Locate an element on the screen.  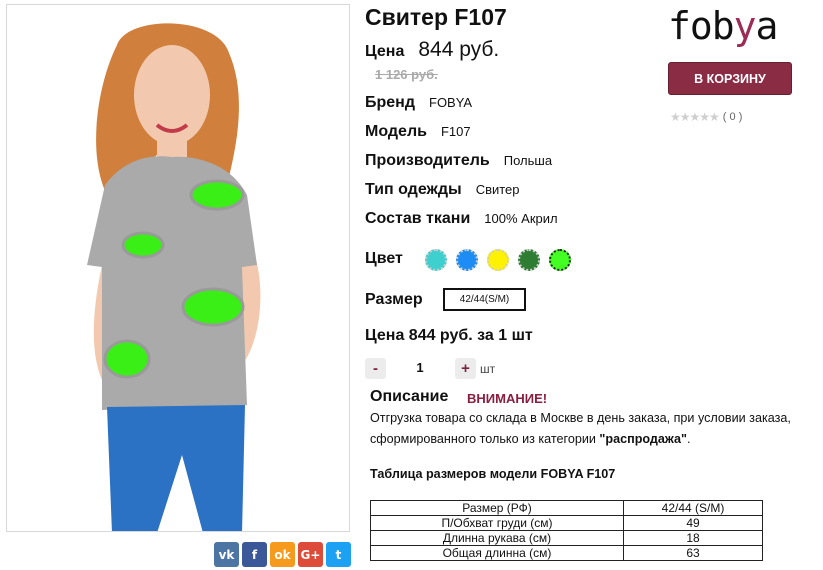
table-cell: 42/44 (S/M) is located at coordinates (693, 508).